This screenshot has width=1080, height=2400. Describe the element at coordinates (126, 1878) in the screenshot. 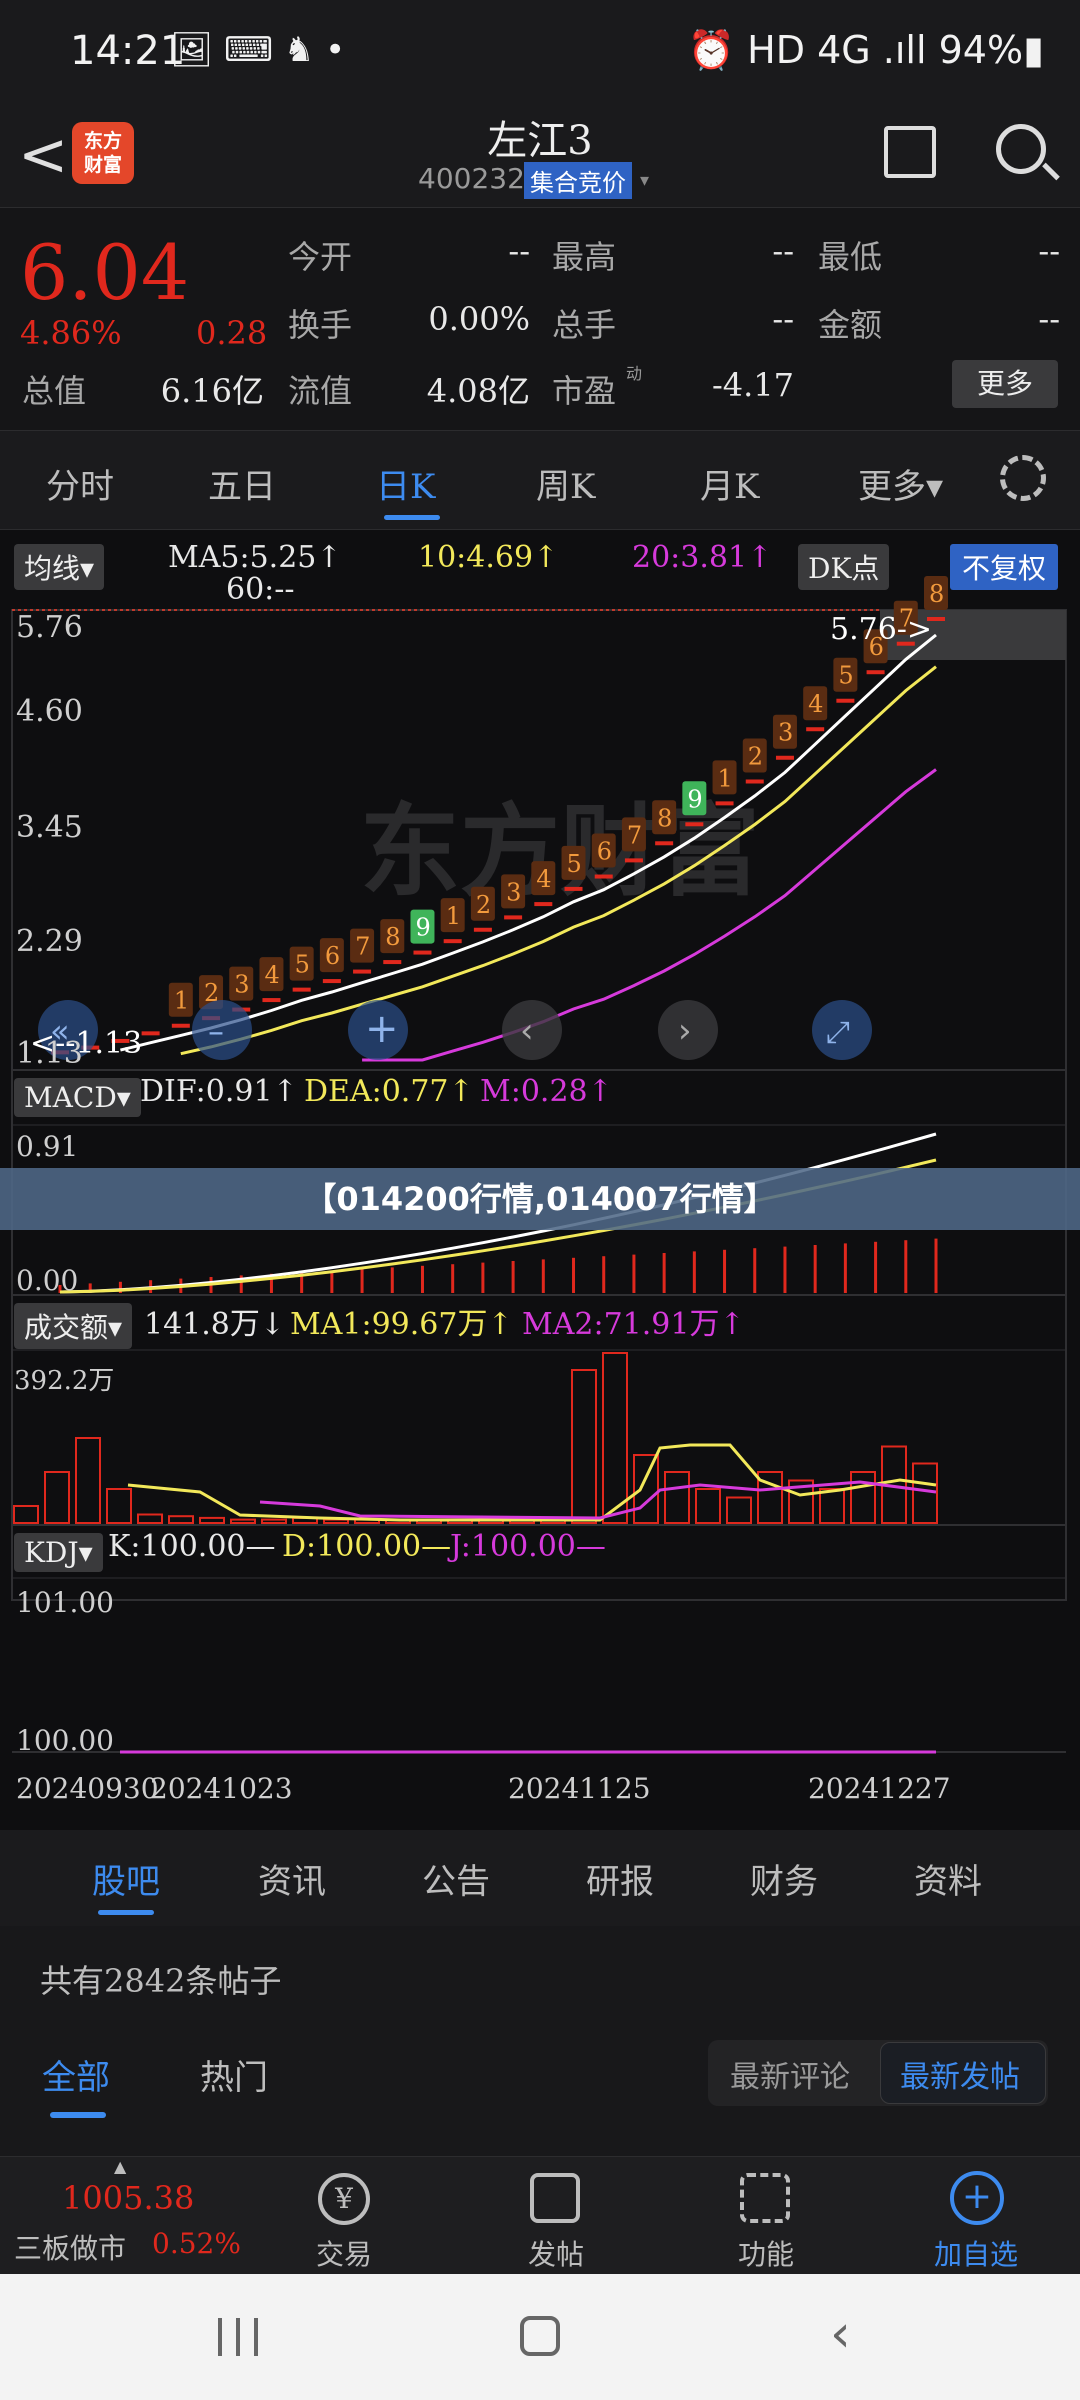

I see `tab-guba: 股吧` at that location.